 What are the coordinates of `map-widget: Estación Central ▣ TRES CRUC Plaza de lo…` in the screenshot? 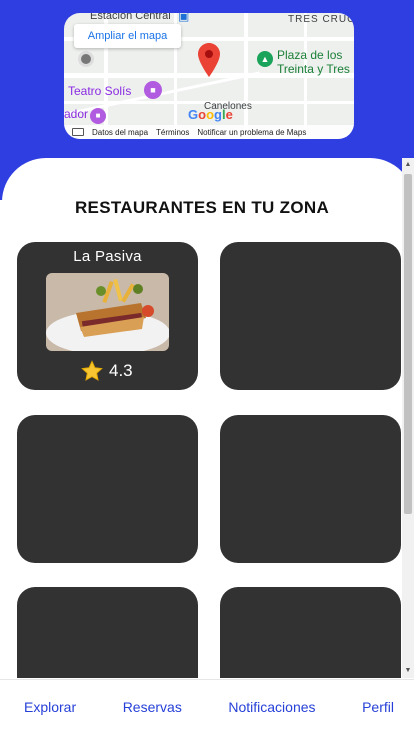 It's located at (209, 76).